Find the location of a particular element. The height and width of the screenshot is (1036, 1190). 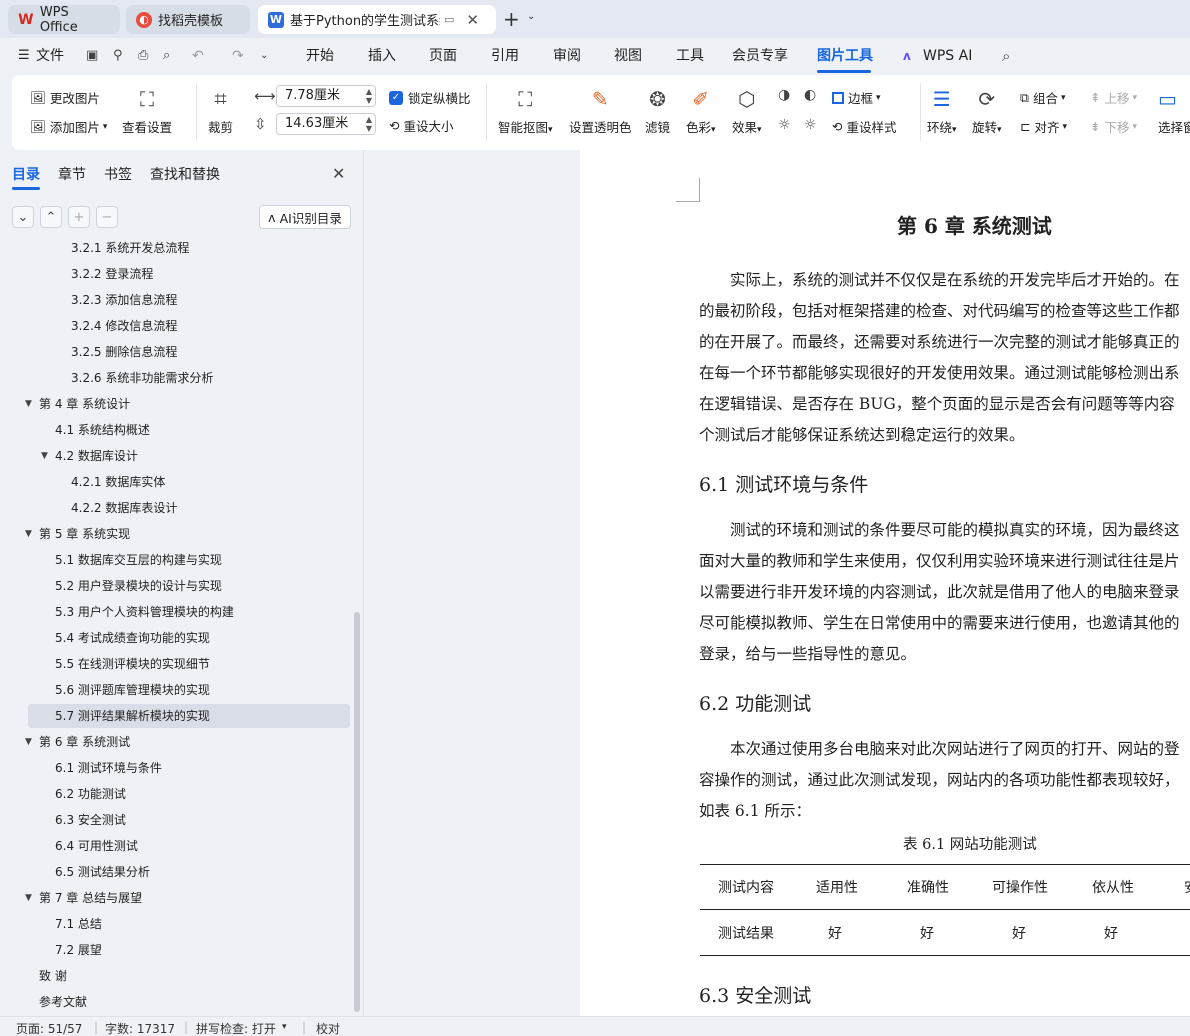

tab-document: W 基于Python的学生测试系统 ▭ ✕ is located at coordinates (377, 19).